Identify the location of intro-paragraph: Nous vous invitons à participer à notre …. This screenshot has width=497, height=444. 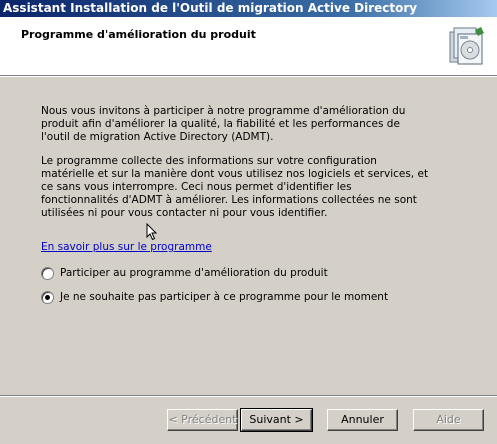
(223, 124).